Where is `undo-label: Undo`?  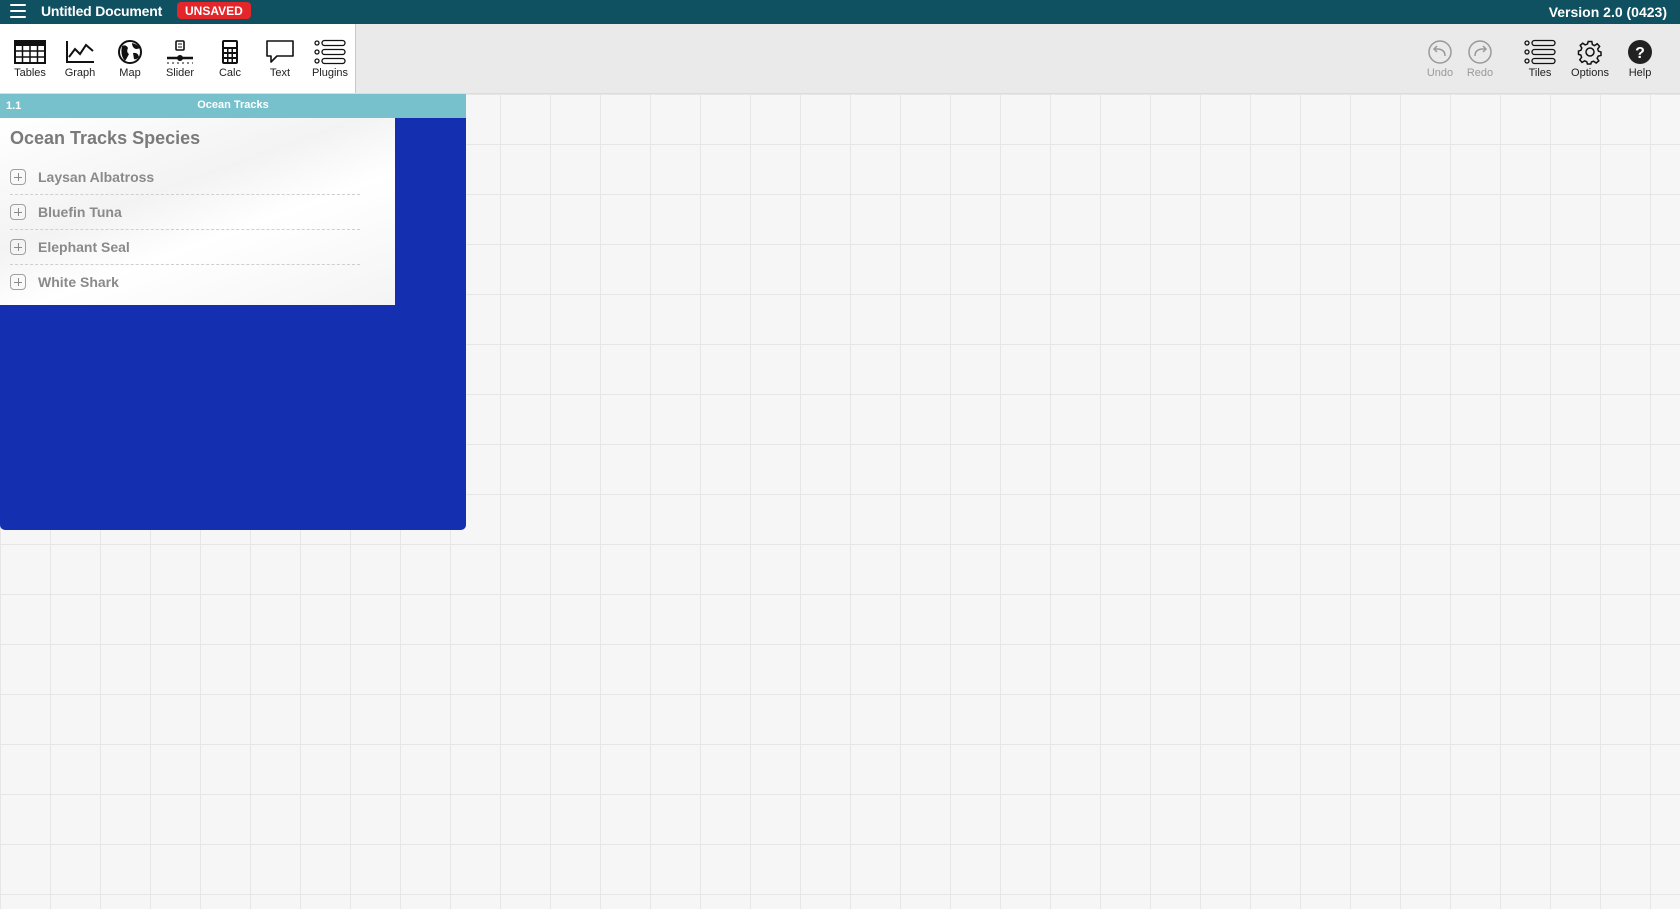
undo-label: Undo is located at coordinates (1440, 73).